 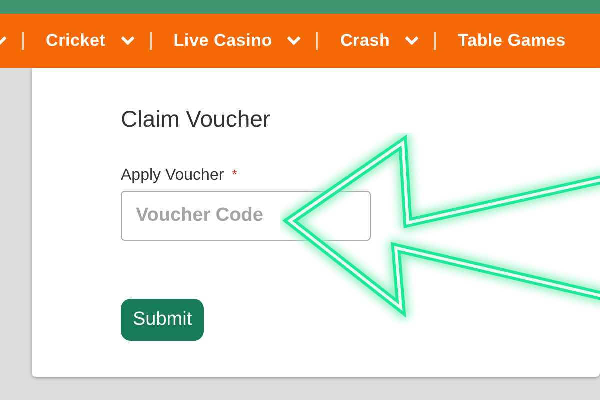 I want to click on voucher-code-field: Voucher Code, so click(x=246, y=216).